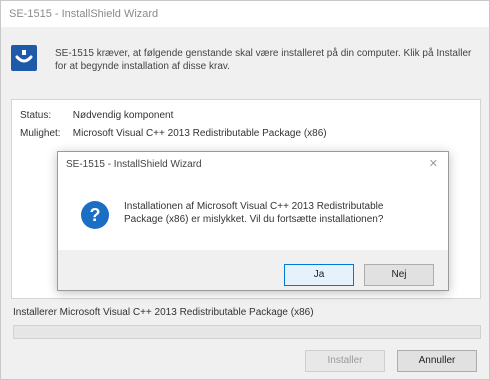 The height and width of the screenshot is (380, 490). Describe the element at coordinates (433, 163) in the screenshot. I see `close-icon: ✕` at that location.